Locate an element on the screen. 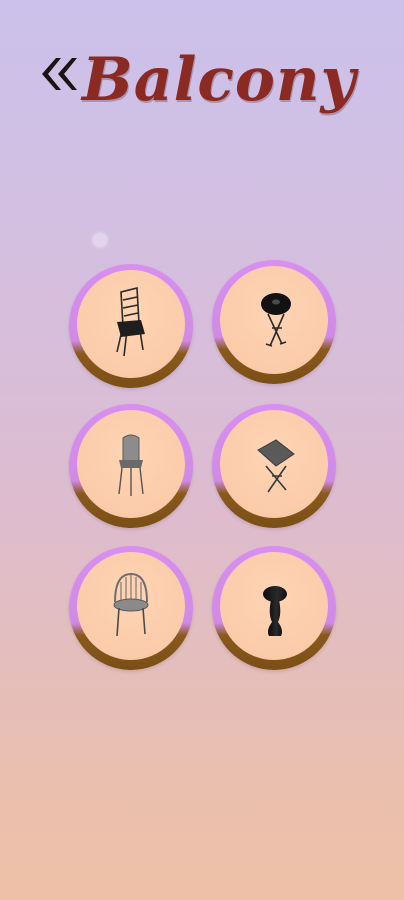 This screenshot has height=900, width=404. spindle-back-chair-icon is located at coordinates (131, 604).